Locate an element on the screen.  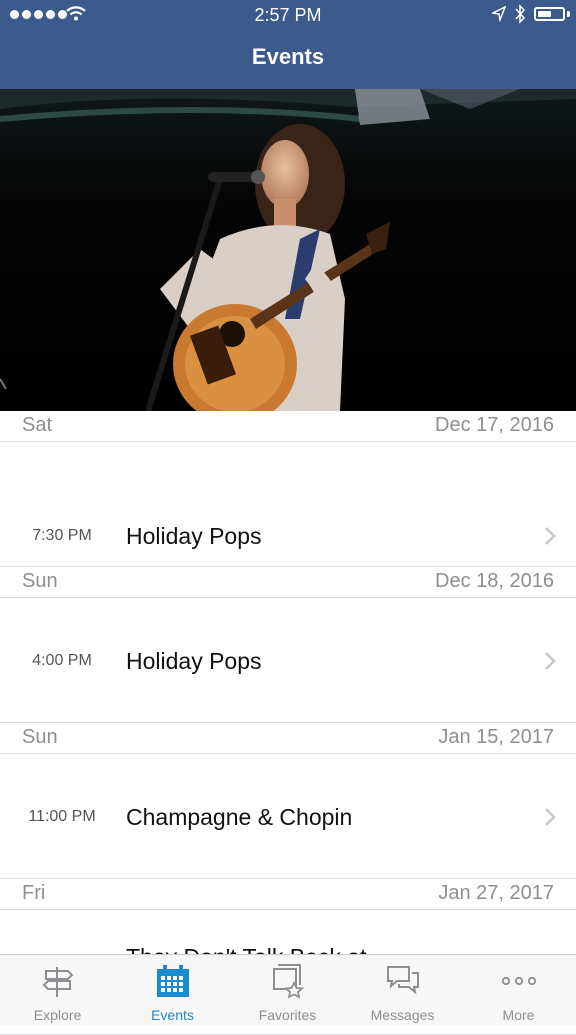
event-title: Champagne & Chopin is located at coordinates (239, 817).